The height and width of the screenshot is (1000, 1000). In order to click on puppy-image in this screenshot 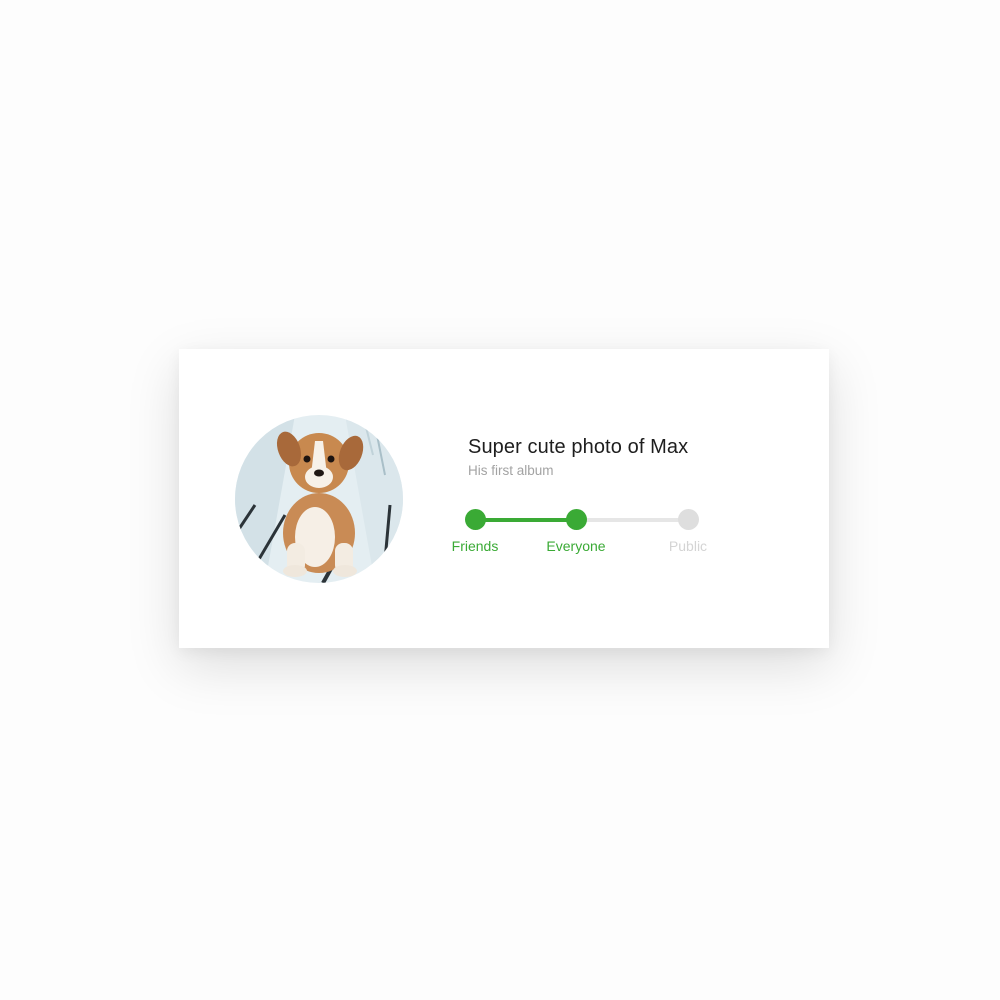, I will do `click(319, 499)`.